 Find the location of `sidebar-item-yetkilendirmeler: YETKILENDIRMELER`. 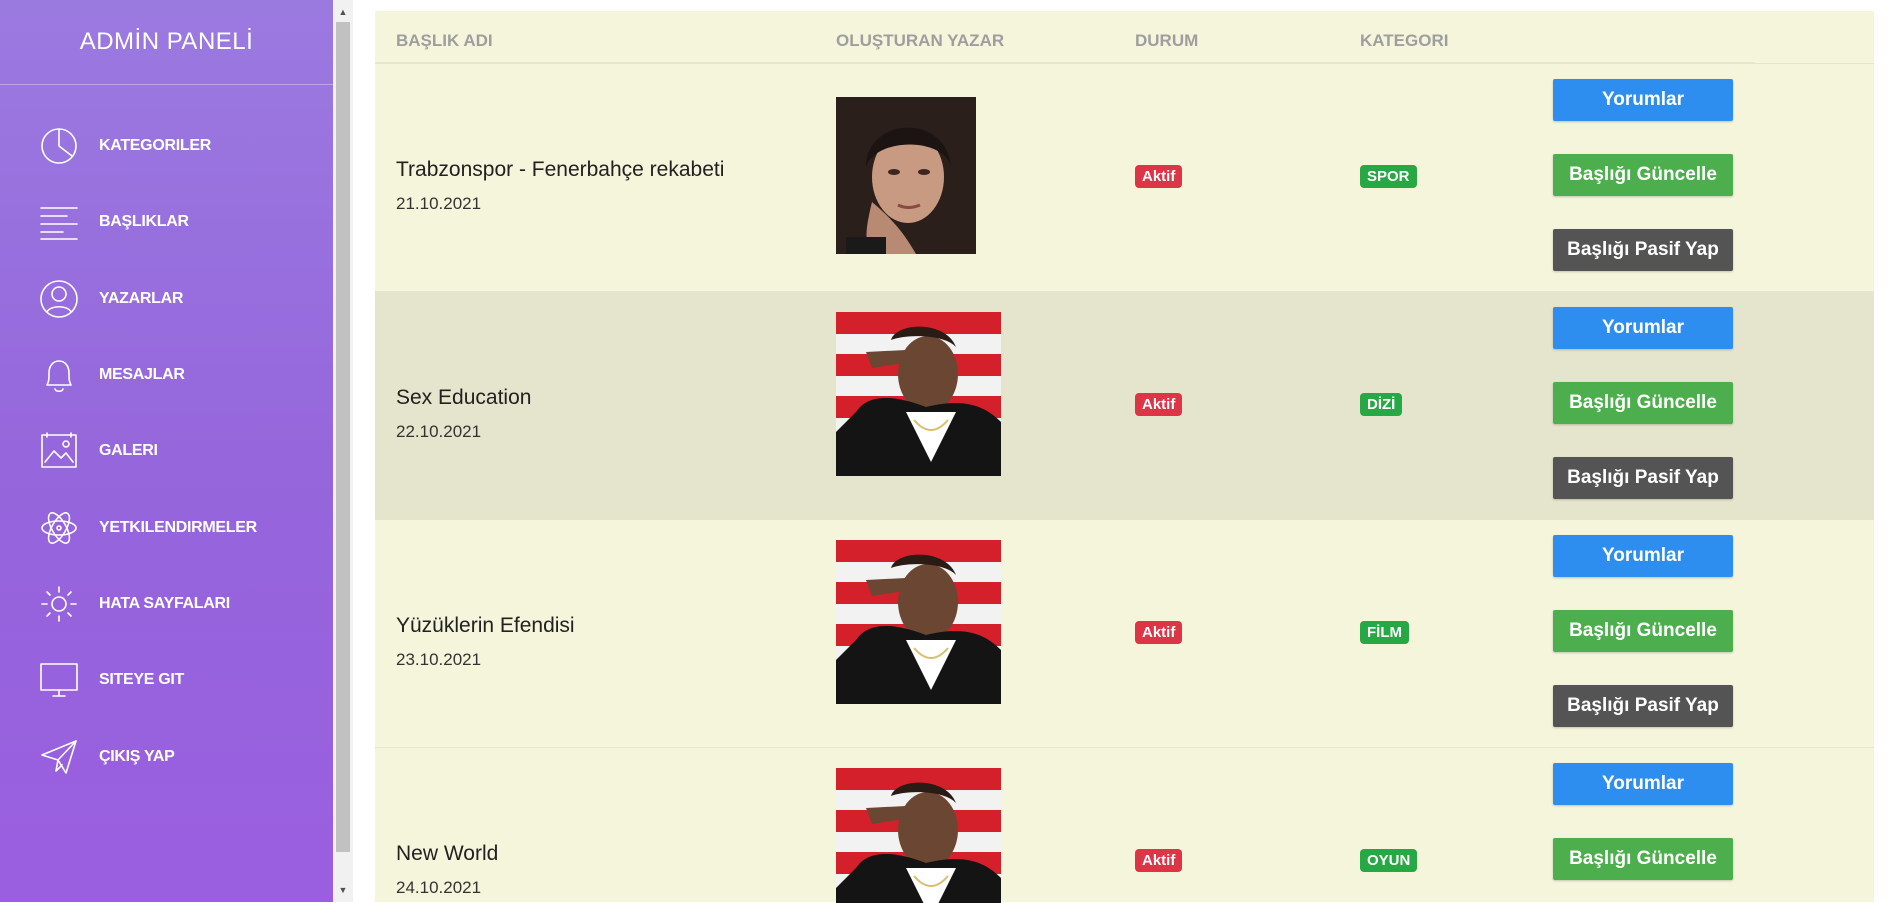

sidebar-item-yetkilendirmeler: YETKILENDIRMELER is located at coordinates (166, 528).